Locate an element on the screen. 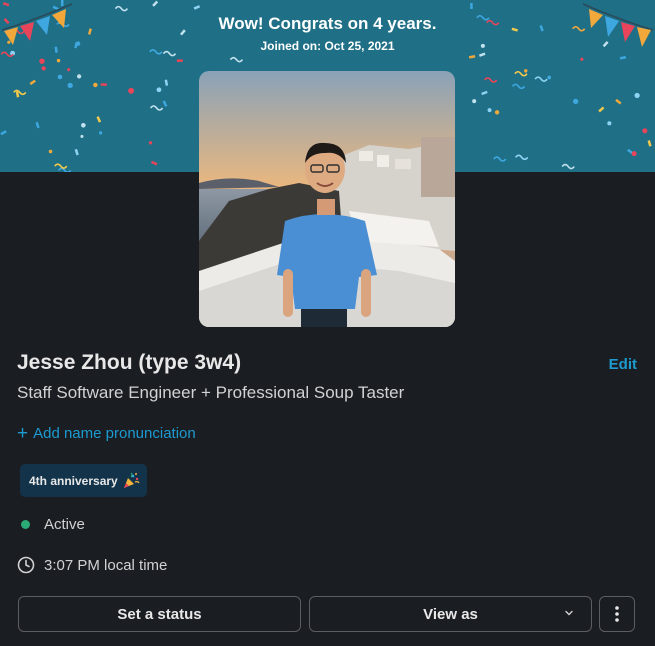  edit-profile-link: Edit is located at coordinates (623, 364).